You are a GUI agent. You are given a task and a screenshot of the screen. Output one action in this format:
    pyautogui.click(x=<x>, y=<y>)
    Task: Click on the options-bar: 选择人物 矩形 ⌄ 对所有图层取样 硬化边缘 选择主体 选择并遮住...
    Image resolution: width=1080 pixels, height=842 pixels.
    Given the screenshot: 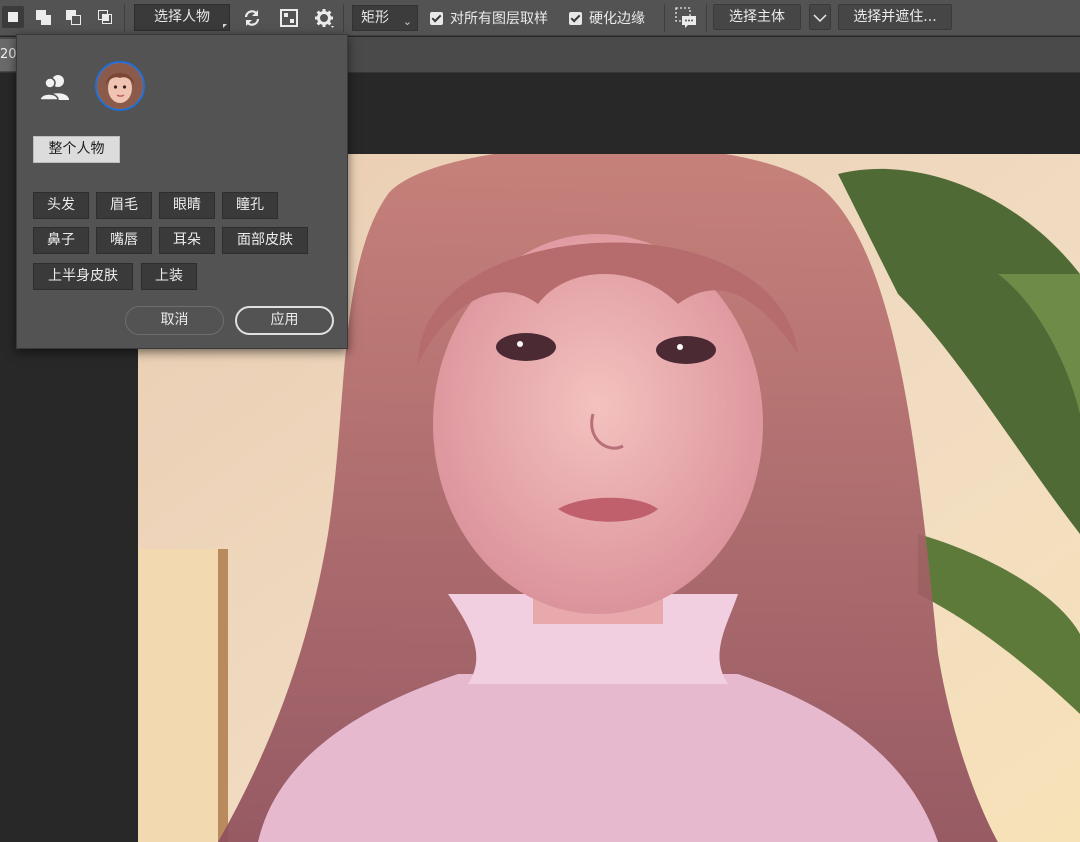 What is the action you would take?
    pyautogui.click(x=540, y=18)
    